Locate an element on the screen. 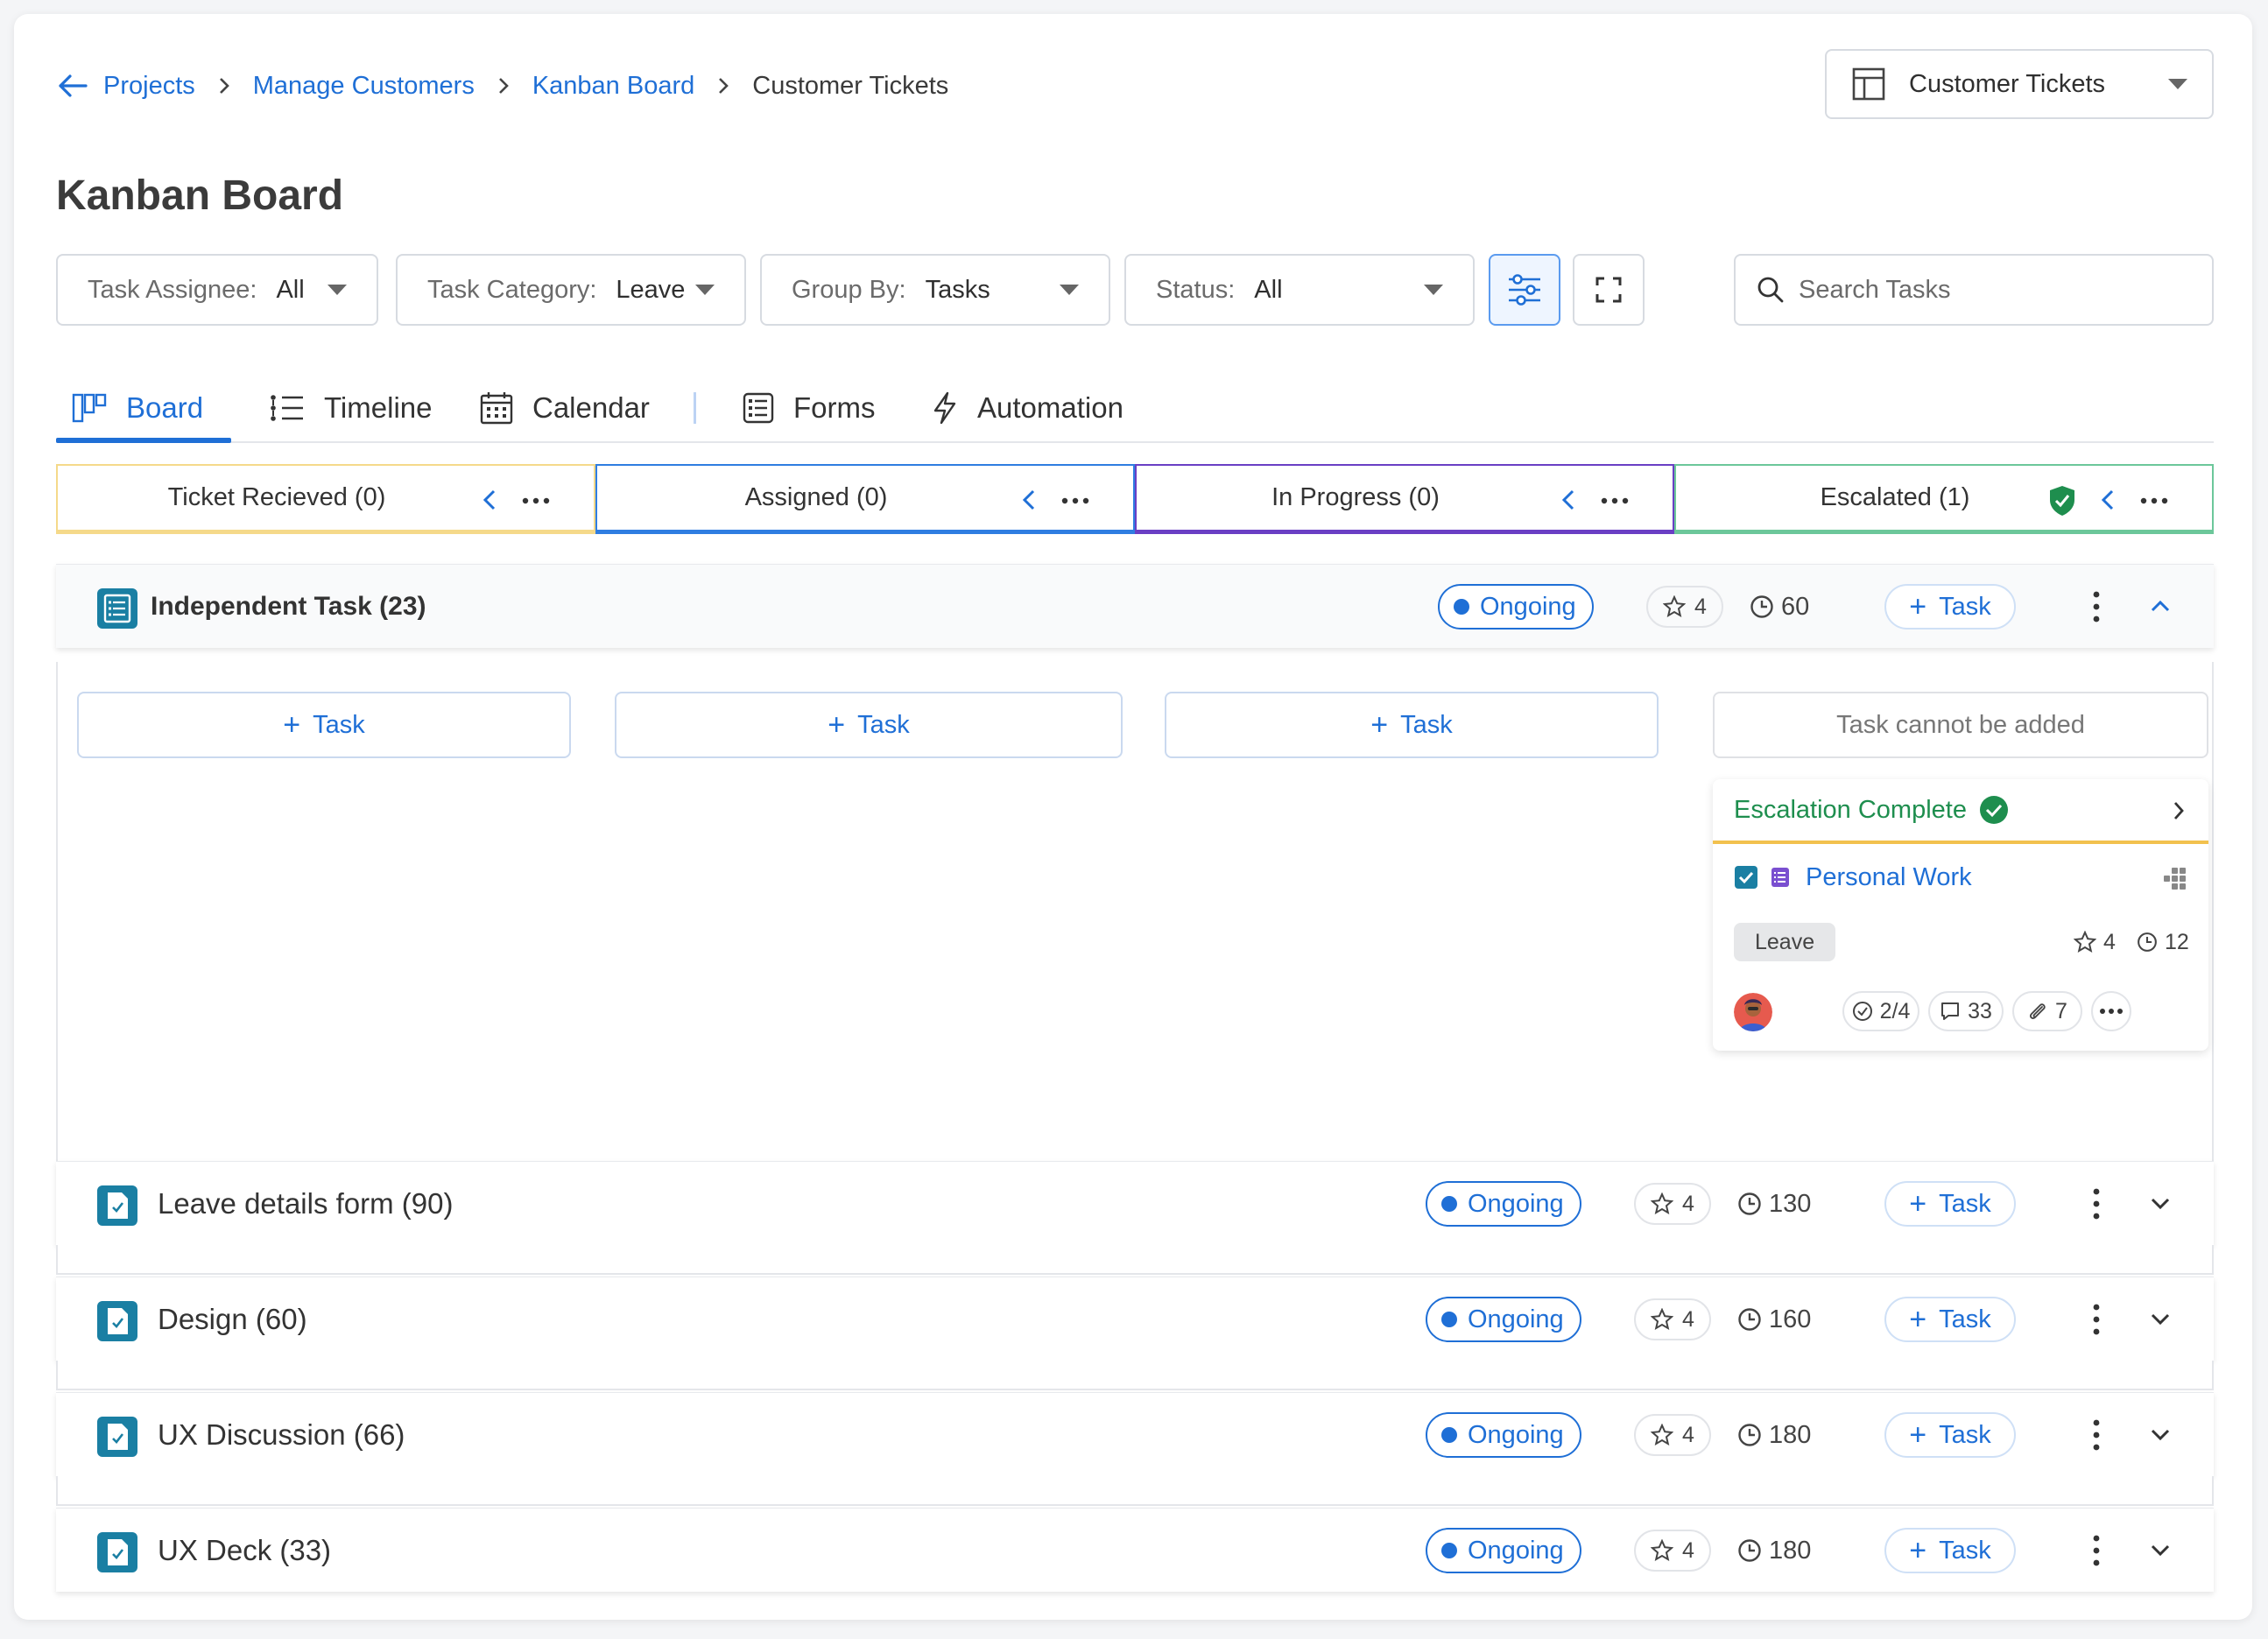  column-header-escalated: Escalated (1) is located at coordinates (1944, 499).